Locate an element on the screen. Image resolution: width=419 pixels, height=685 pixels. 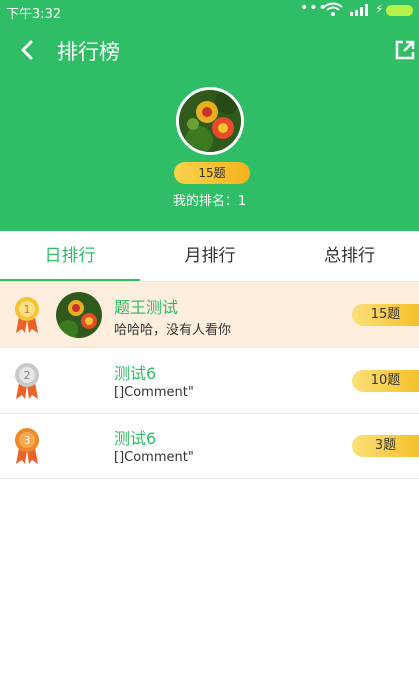
question-count-badge: 15题 is located at coordinates (212, 173).